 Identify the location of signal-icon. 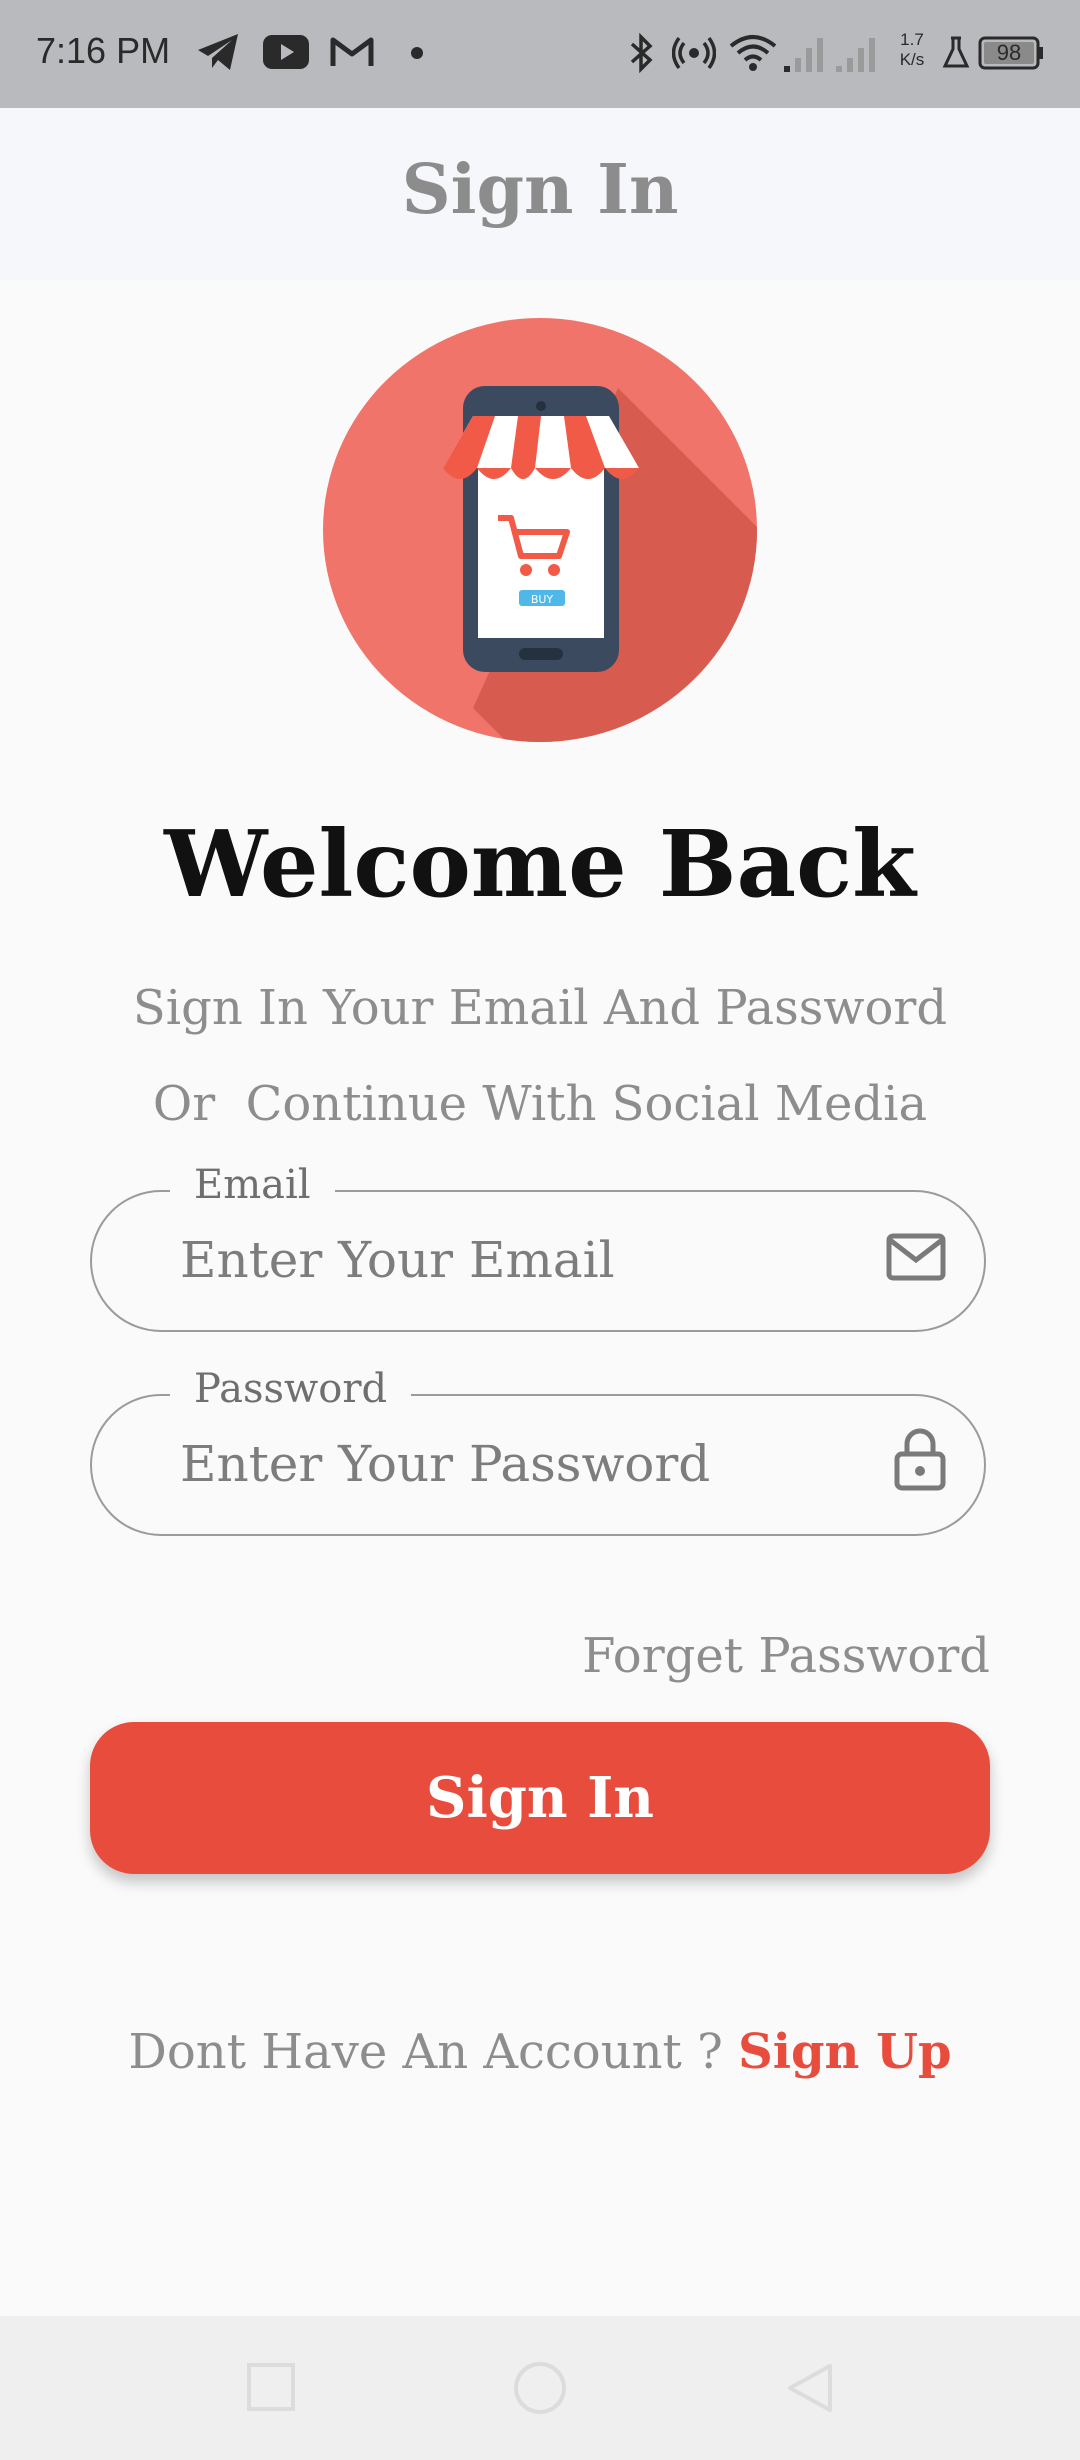
(806, 55).